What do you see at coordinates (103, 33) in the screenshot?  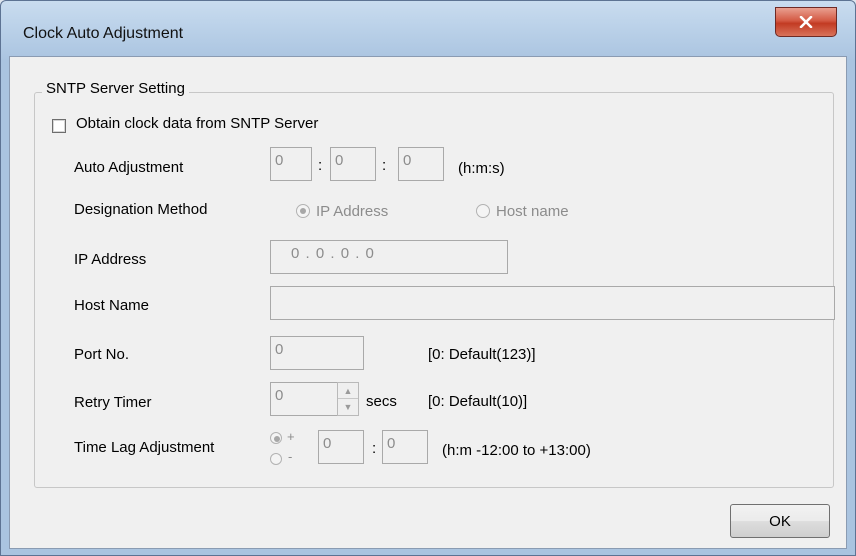 I see `window-title: Clock Auto Adjustment` at bounding box center [103, 33].